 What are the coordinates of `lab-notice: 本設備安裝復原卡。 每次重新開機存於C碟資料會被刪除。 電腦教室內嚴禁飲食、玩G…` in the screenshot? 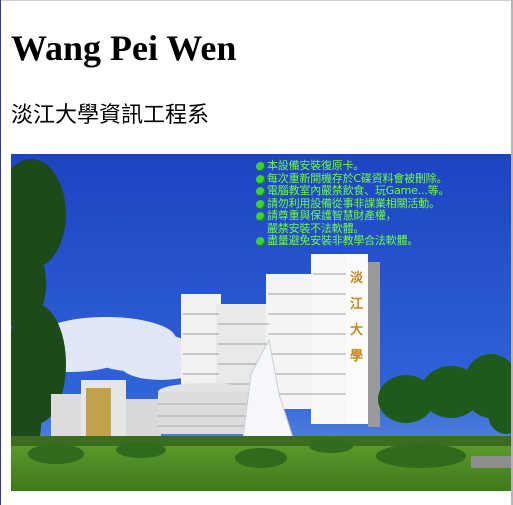 It's located at (383, 203).